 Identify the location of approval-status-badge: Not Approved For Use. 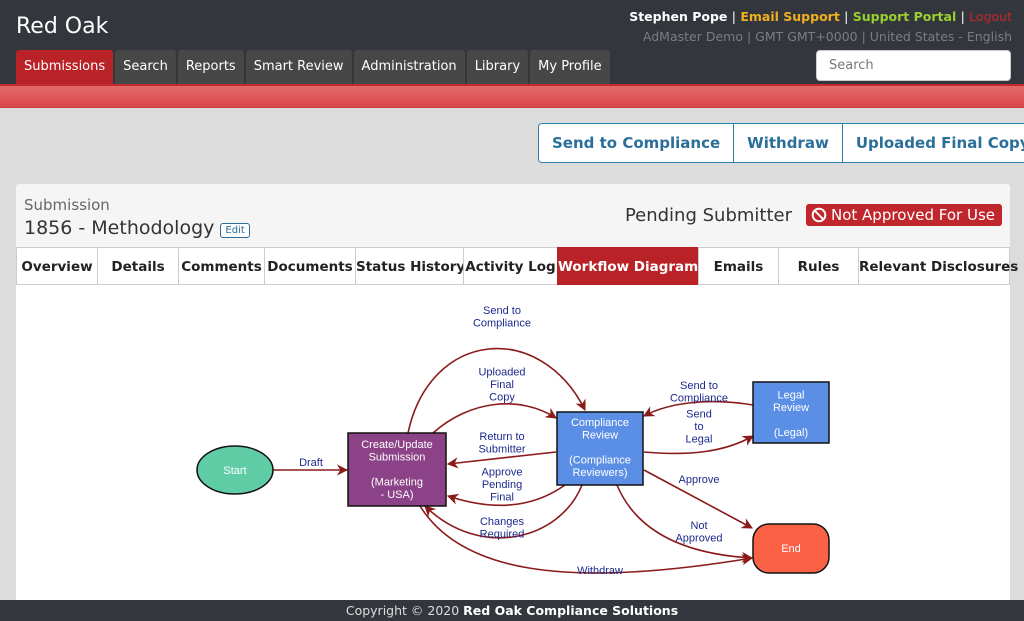
(904, 215).